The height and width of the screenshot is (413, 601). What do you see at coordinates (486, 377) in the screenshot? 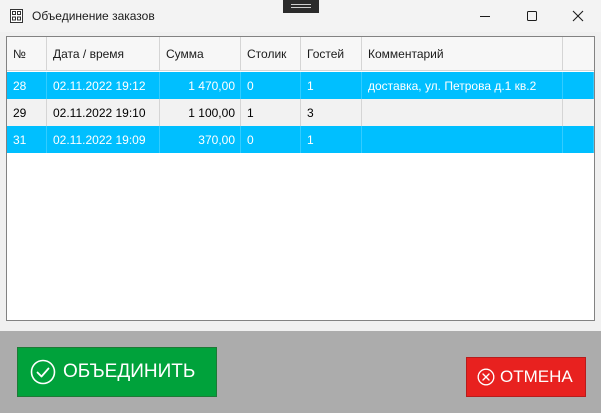
I see `close-circle-icon` at bounding box center [486, 377].